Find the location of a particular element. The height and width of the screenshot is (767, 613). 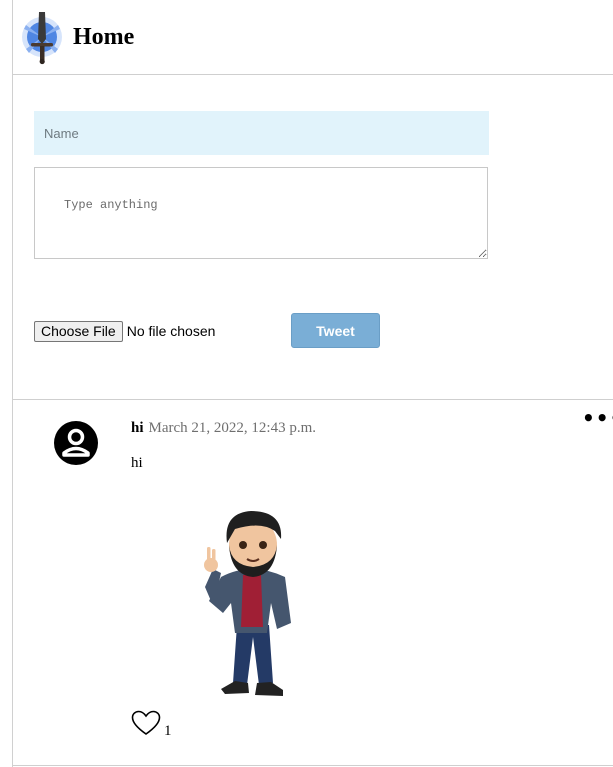

tweet-textarea is located at coordinates (261, 213).